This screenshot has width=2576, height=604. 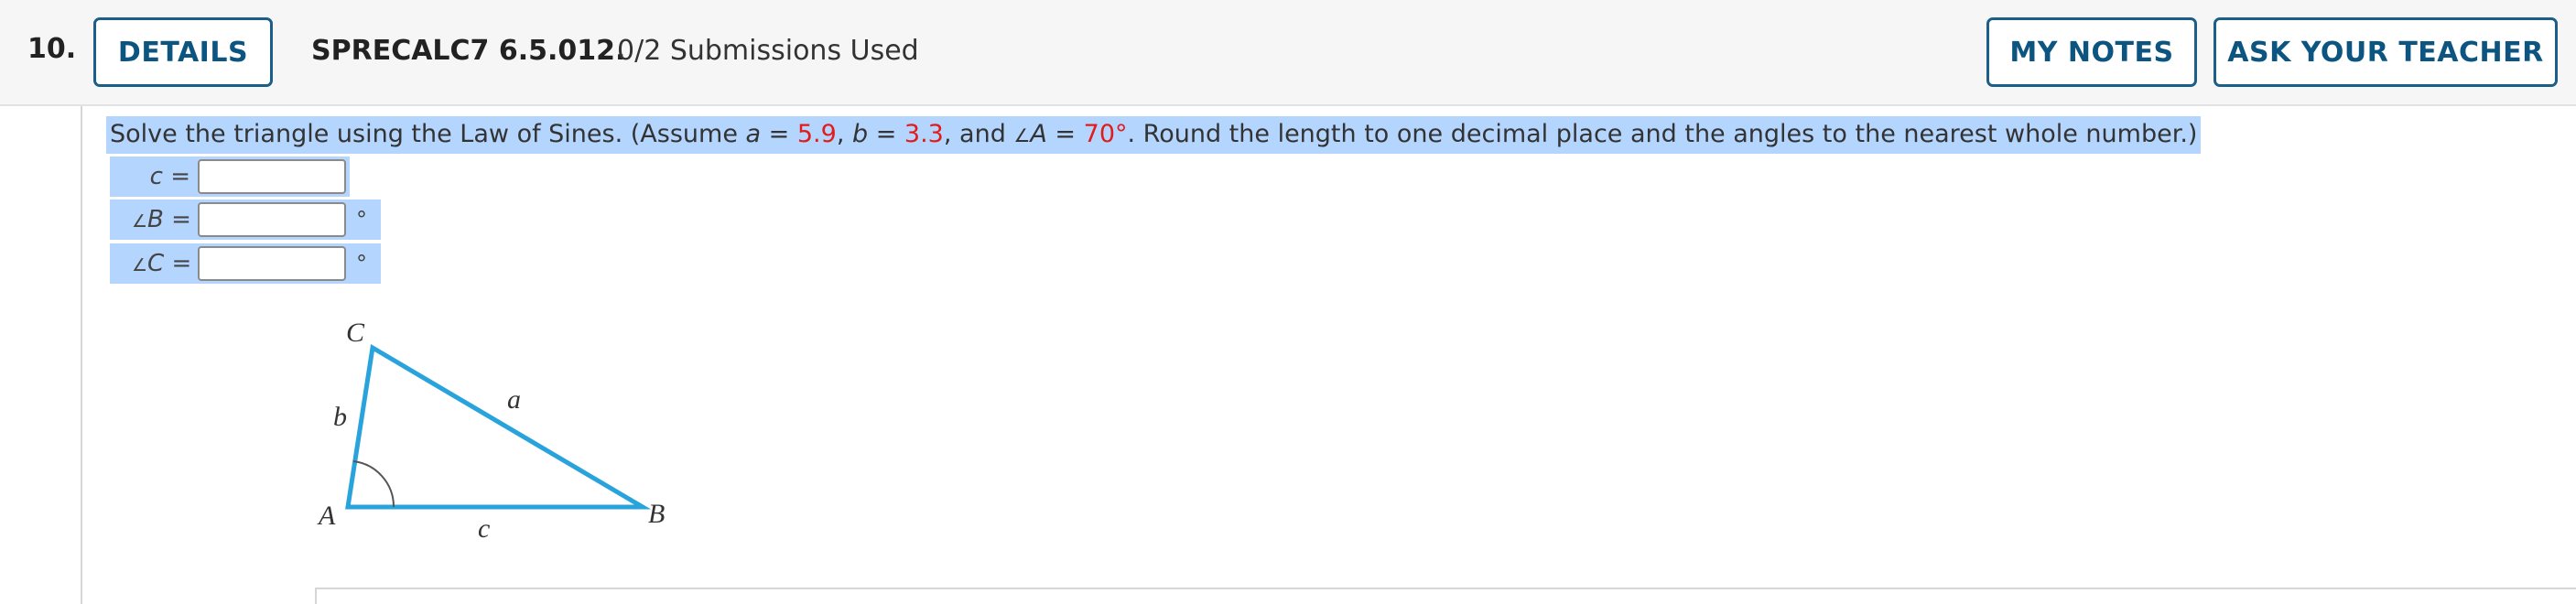 What do you see at coordinates (272, 177) in the screenshot?
I see `answer-input-c` at bounding box center [272, 177].